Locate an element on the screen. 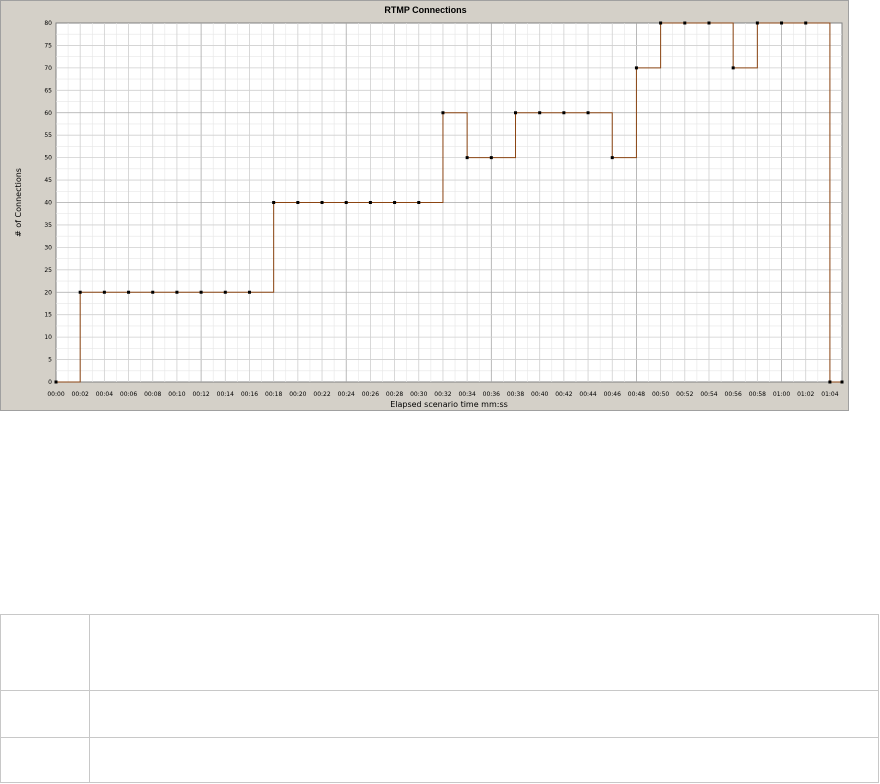 The height and width of the screenshot is (784, 880). chart-title: RTMP Connections is located at coordinates (425, 10).